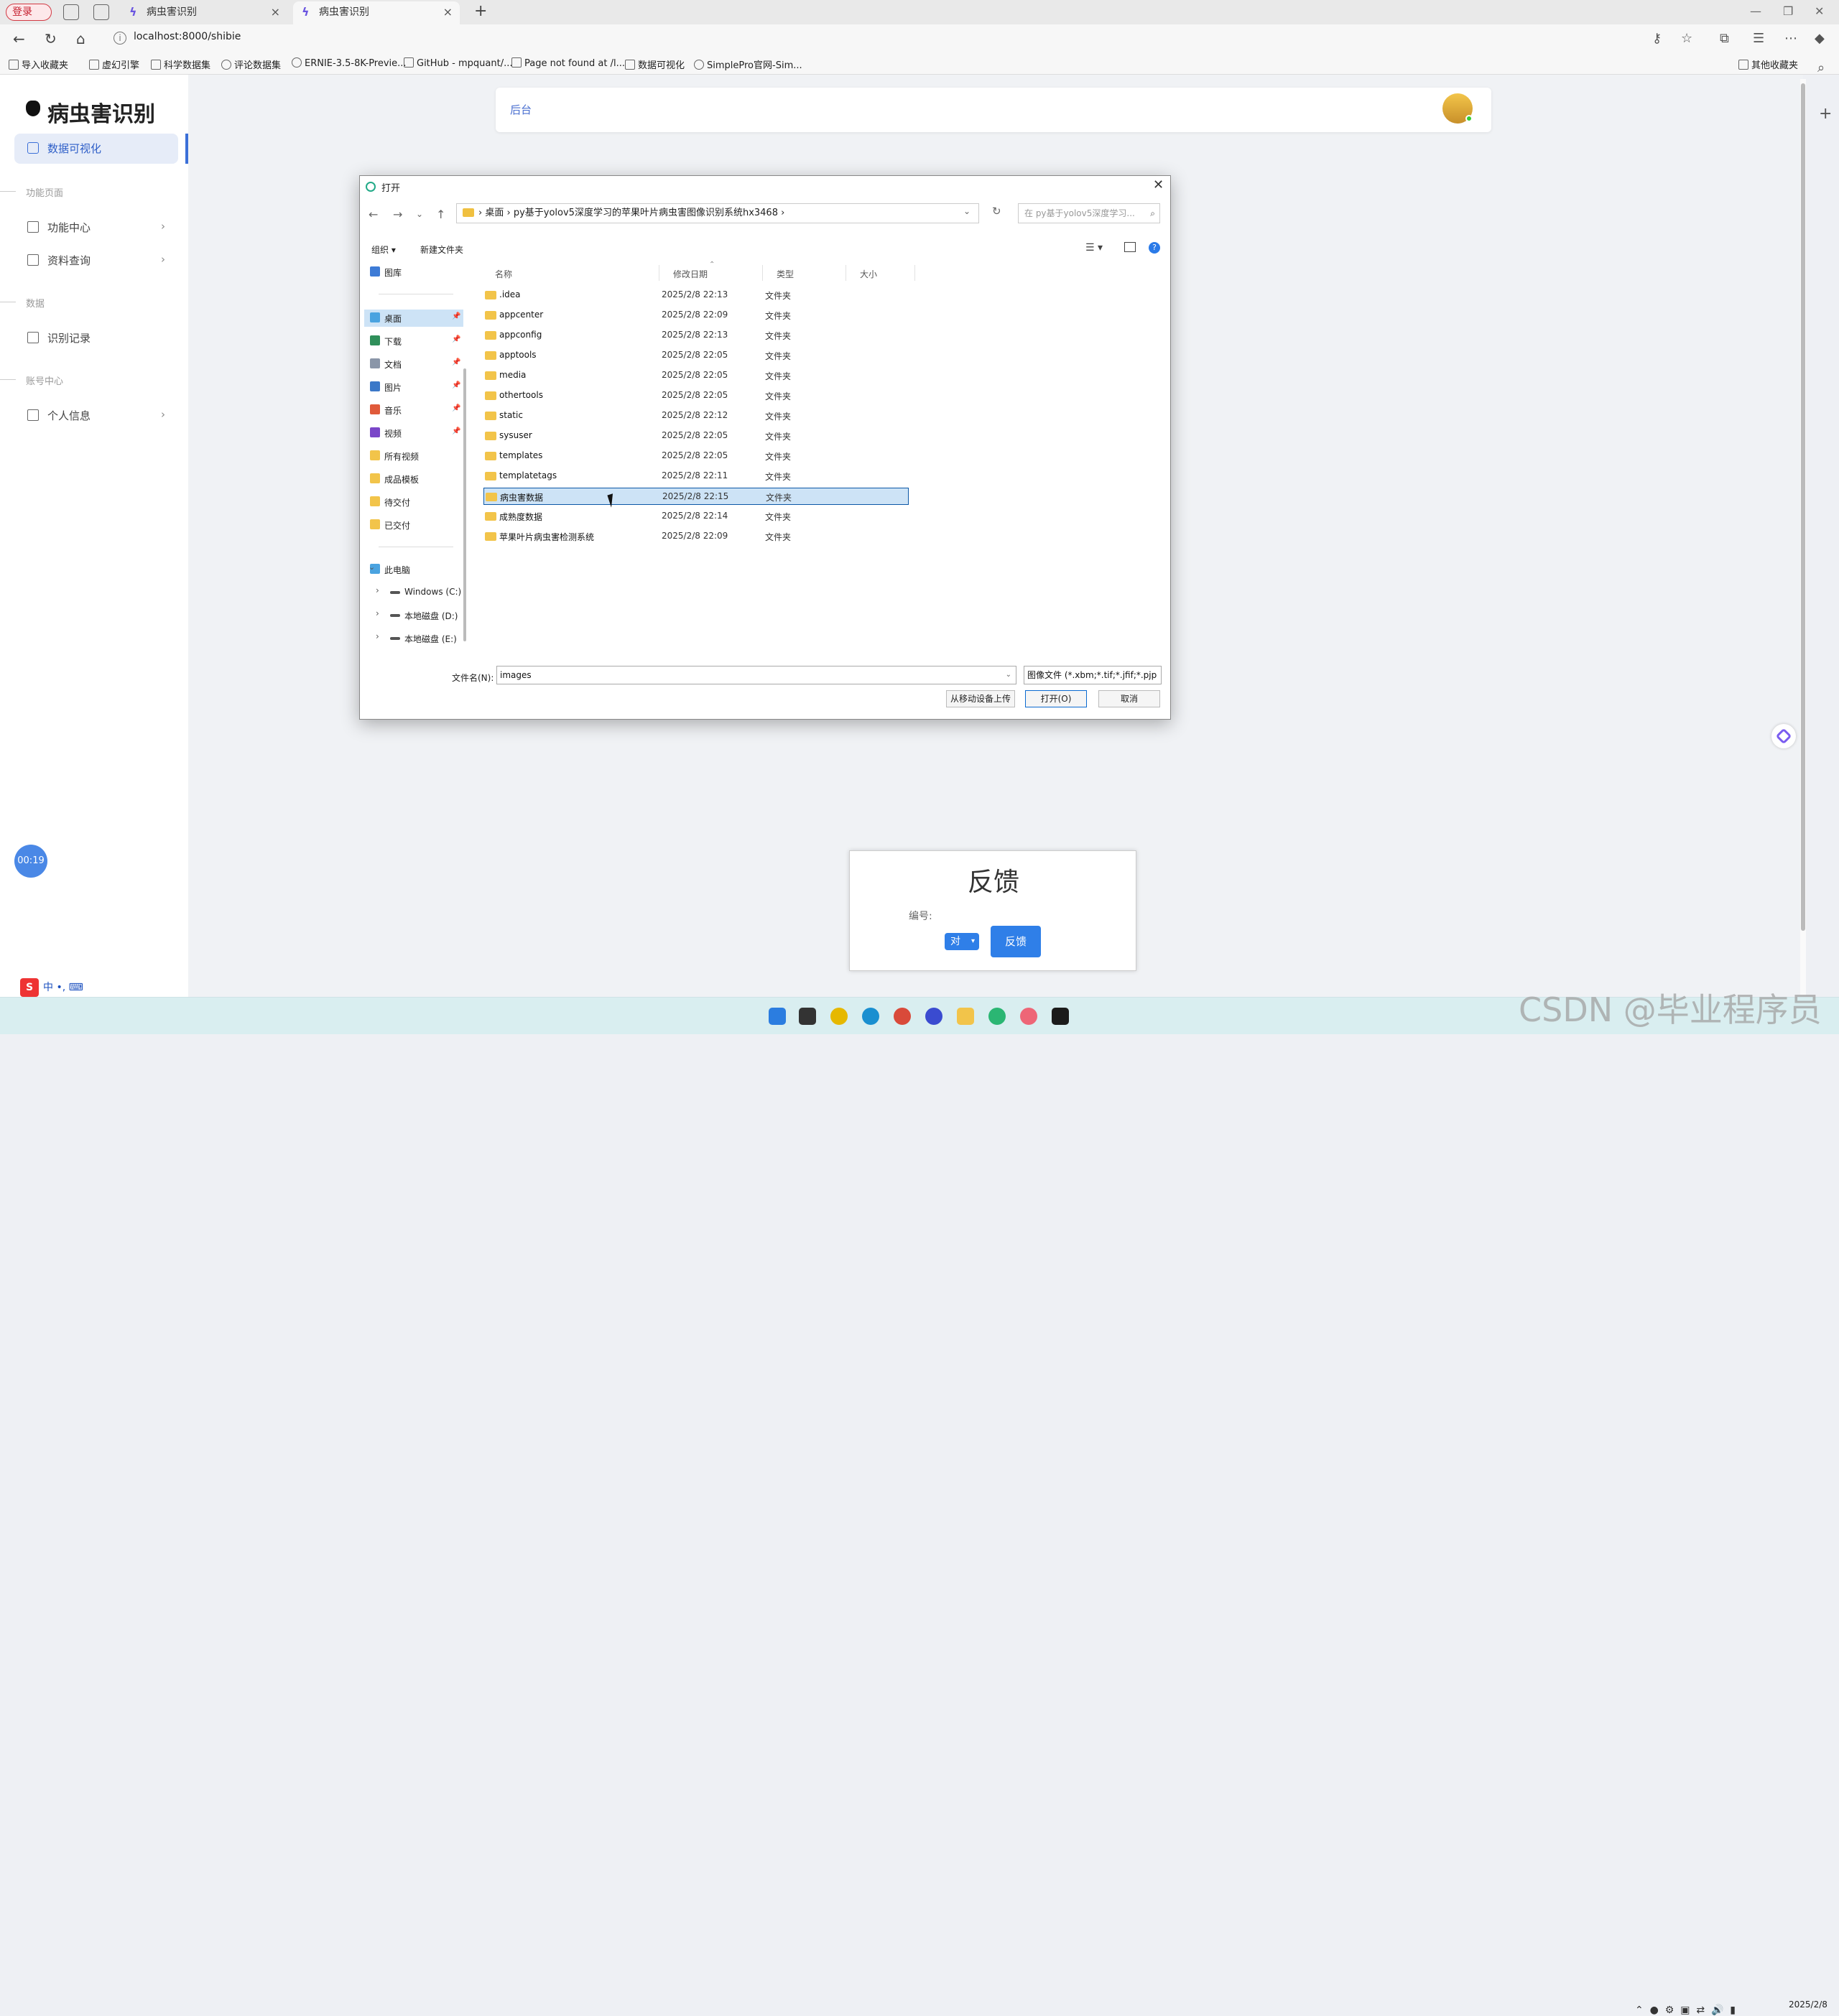 The width and height of the screenshot is (1839, 2016). Describe the element at coordinates (390, 570) in the screenshot. I see `nav-item-this-pc: 此电脑` at that location.